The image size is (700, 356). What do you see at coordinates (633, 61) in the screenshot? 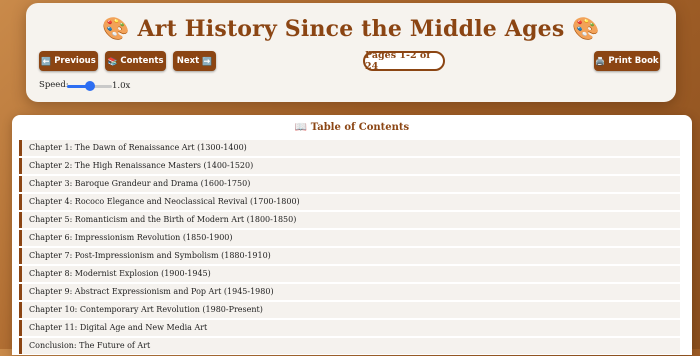
I see `print-label: Print Book` at bounding box center [633, 61].